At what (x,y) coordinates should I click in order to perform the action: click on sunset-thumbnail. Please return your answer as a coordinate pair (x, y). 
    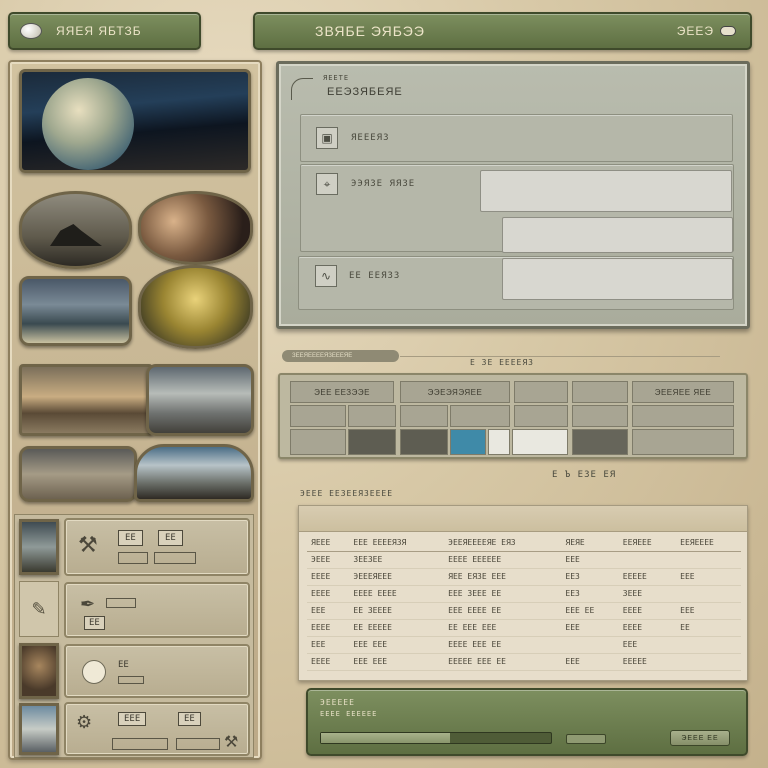
    Looking at the image, I should click on (86, 400).